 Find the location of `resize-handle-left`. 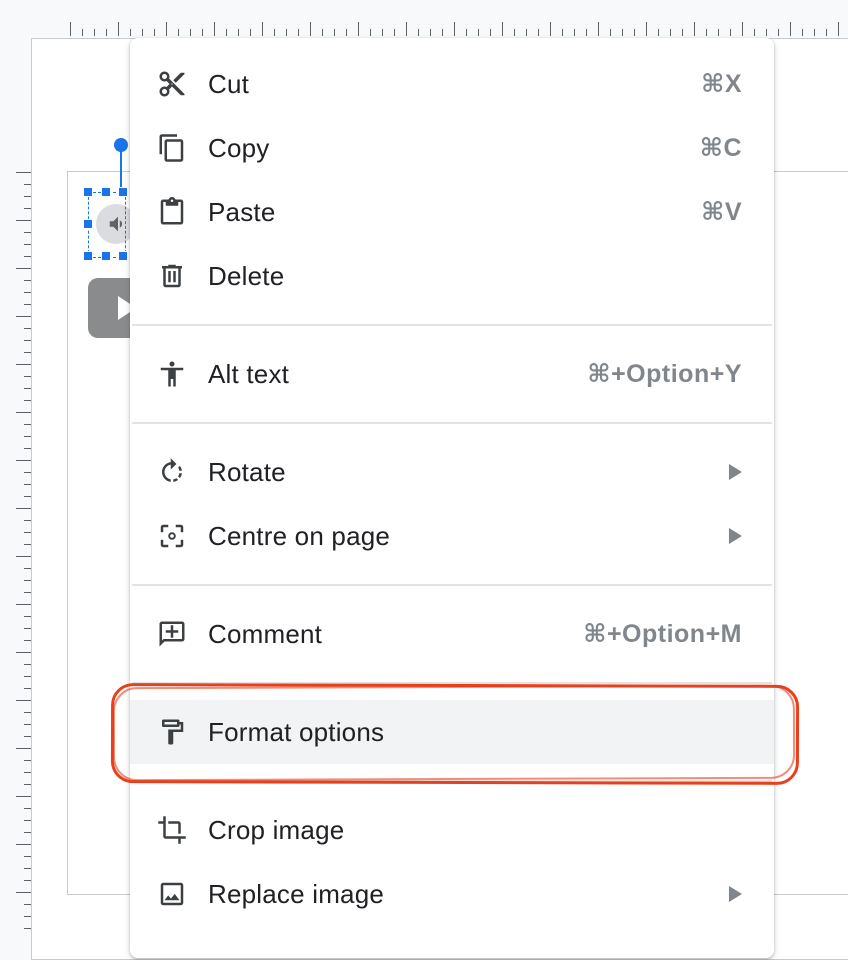

resize-handle-left is located at coordinates (88, 224).